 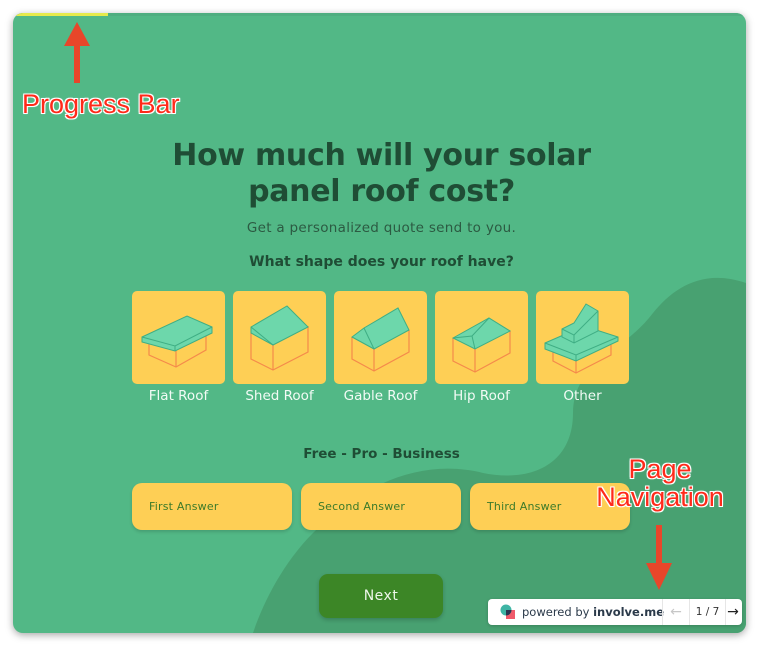 I want to click on powered-by-text: powered by involve.me, so click(x=593, y=612).